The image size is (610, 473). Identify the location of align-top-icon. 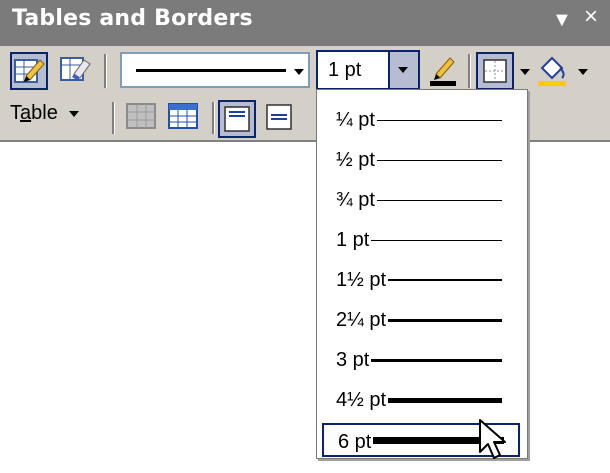
(237, 119).